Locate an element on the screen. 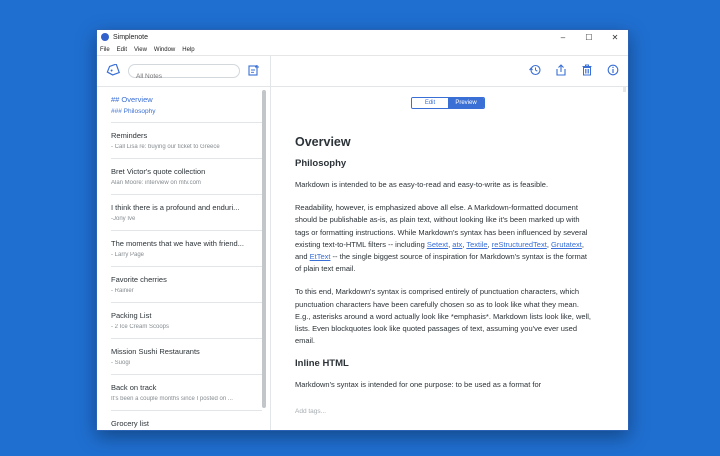  window-title: Simplenote is located at coordinates (131, 37).